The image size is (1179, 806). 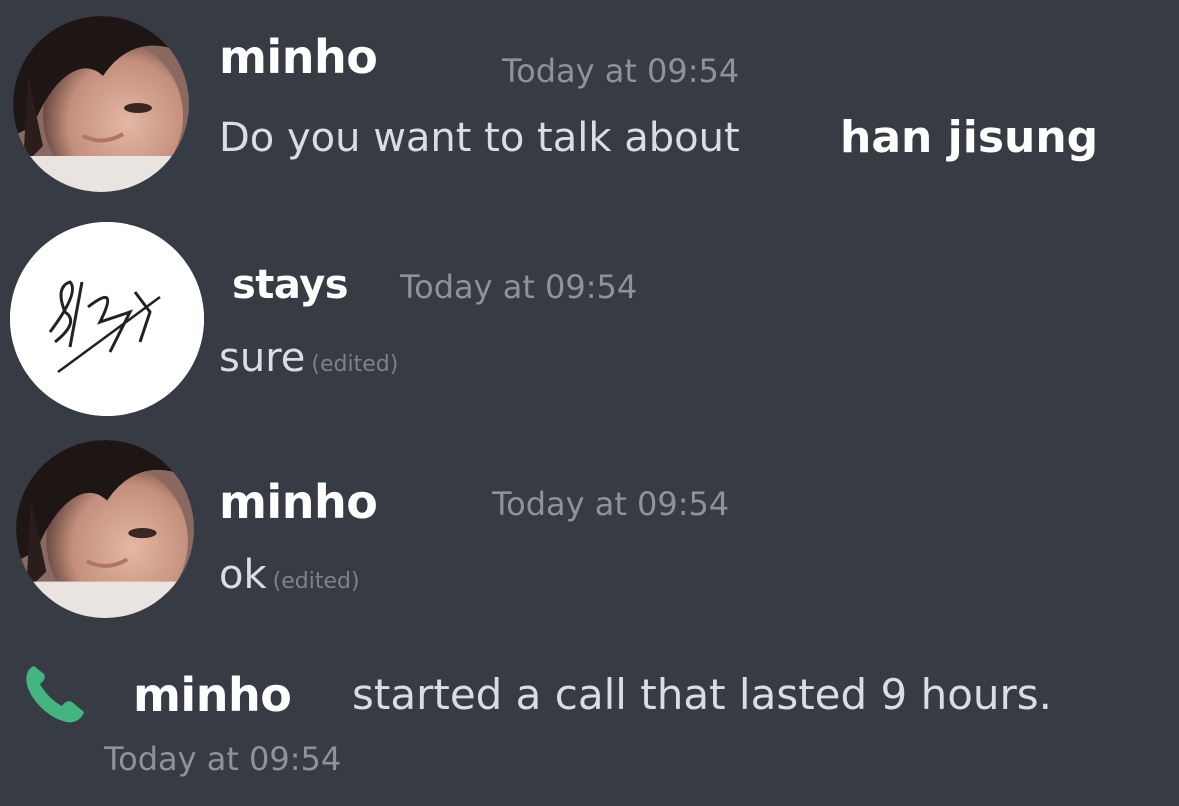 What do you see at coordinates (308, 358) in the screenshot?
I see `message-text: sure (edited)` at bounding box center [308, 358].